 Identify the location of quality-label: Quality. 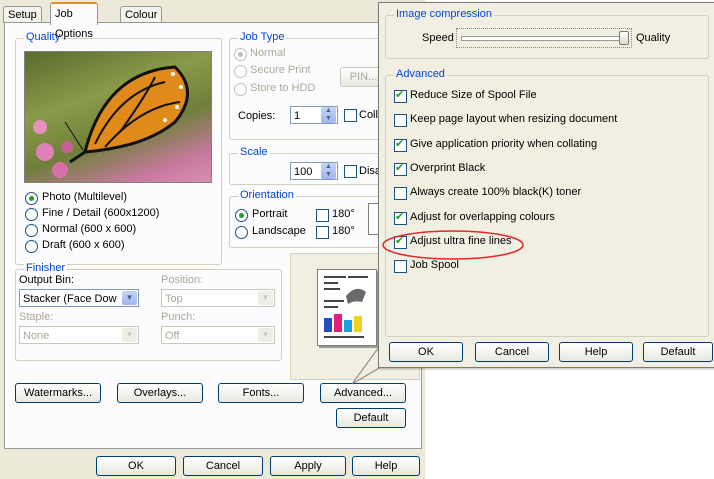
(653, 38).